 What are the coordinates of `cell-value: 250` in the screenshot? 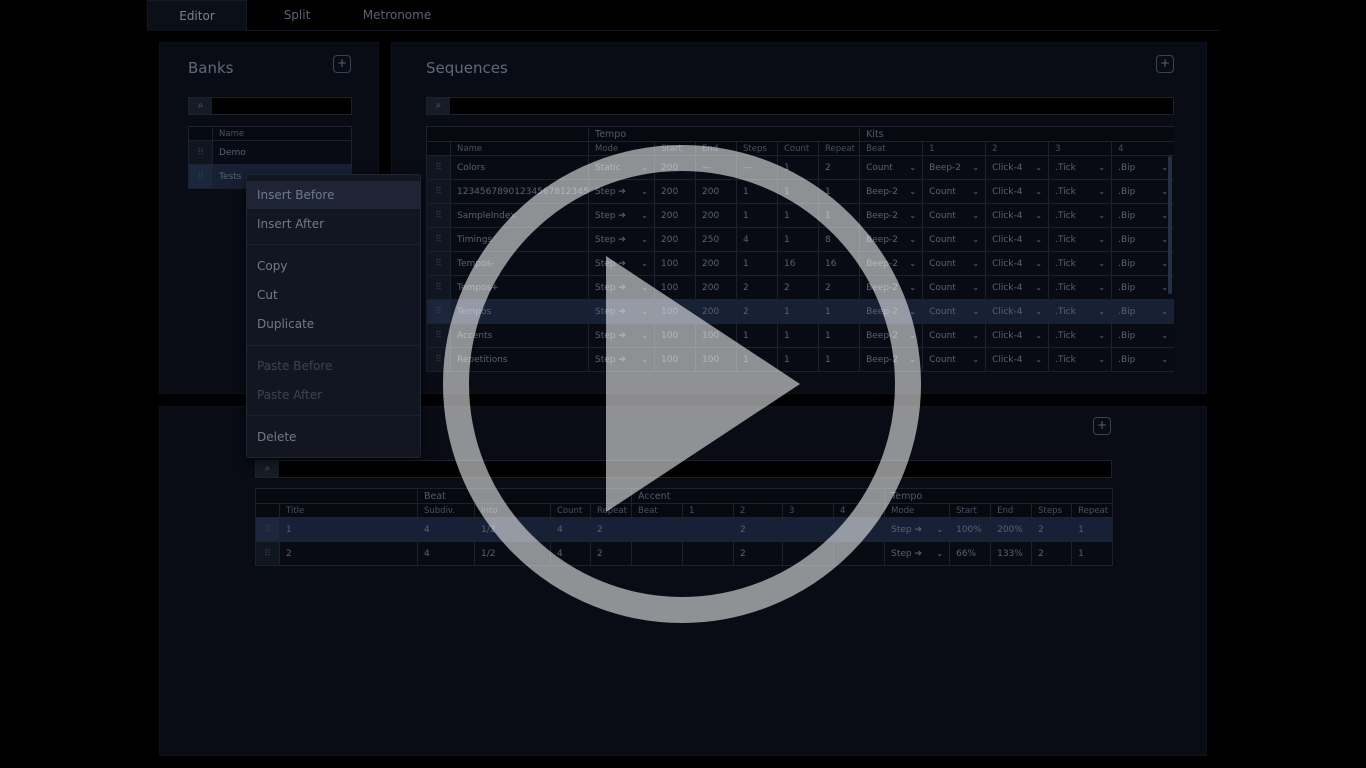 It's located at (716, 239).